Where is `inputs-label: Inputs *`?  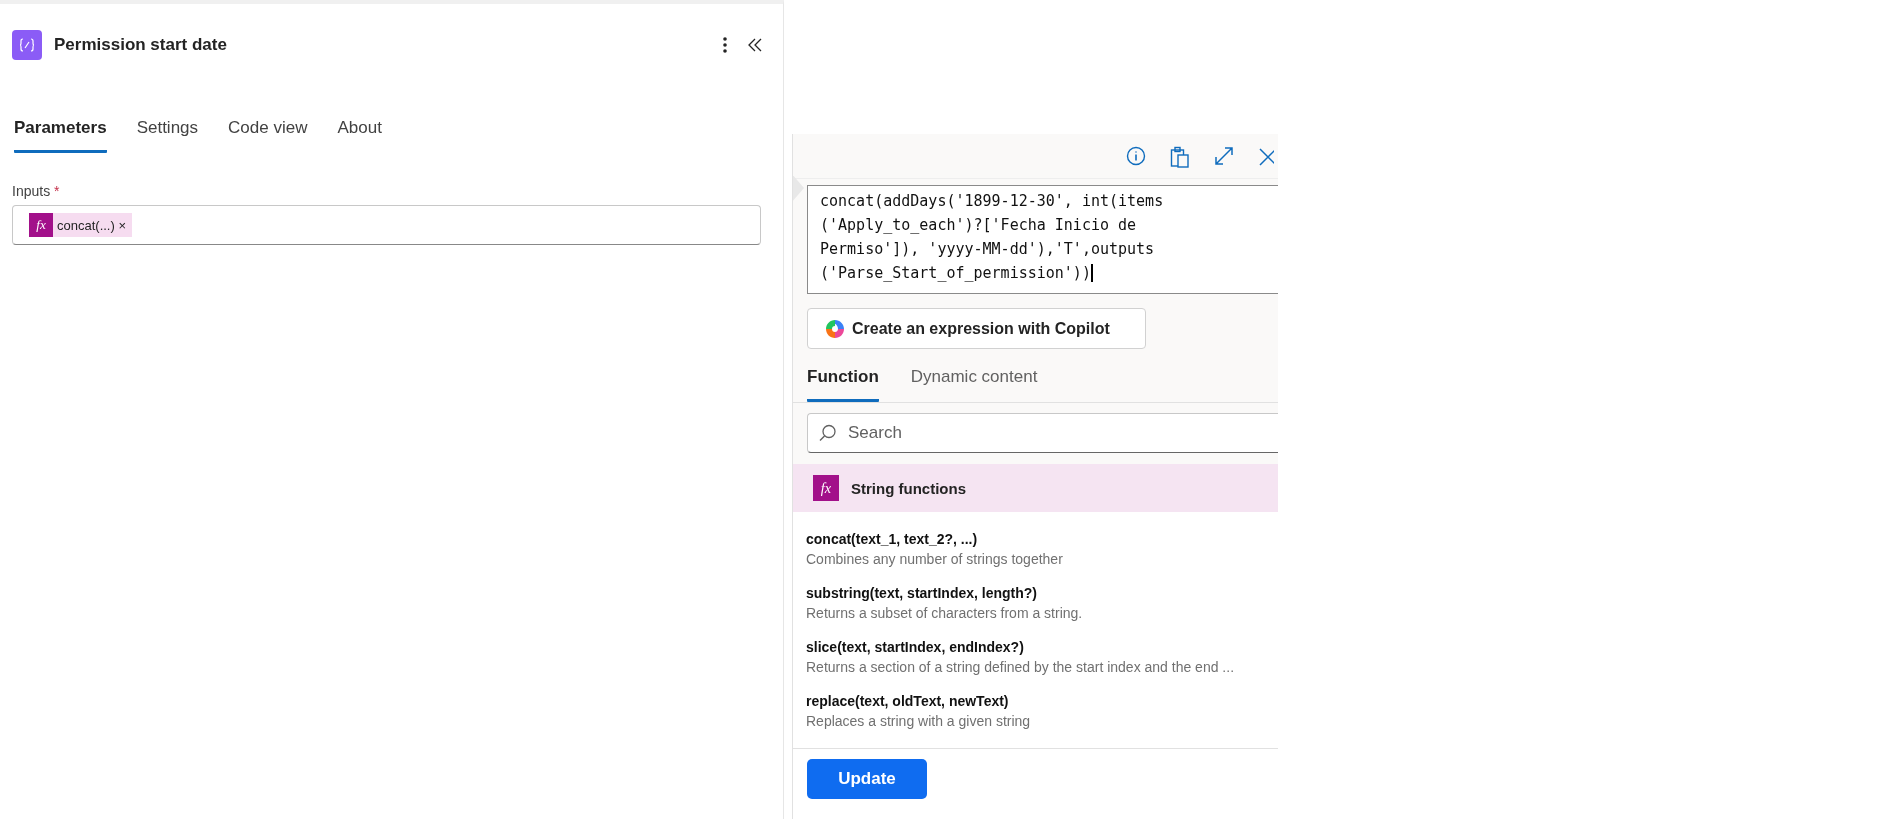 inputs-label: Inputs * is located at coordinates (36, 191).